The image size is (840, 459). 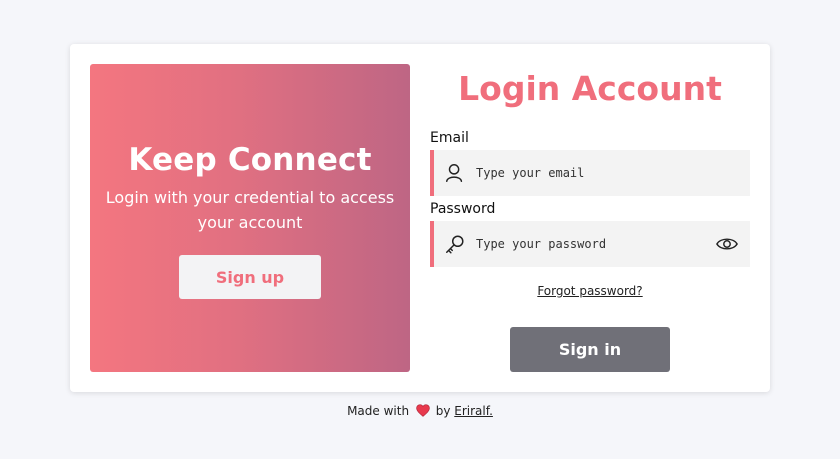 What do you see at coordinates (423, 410) in the screenshot?
I see `heart-icon` at bounding box center [423, 410].